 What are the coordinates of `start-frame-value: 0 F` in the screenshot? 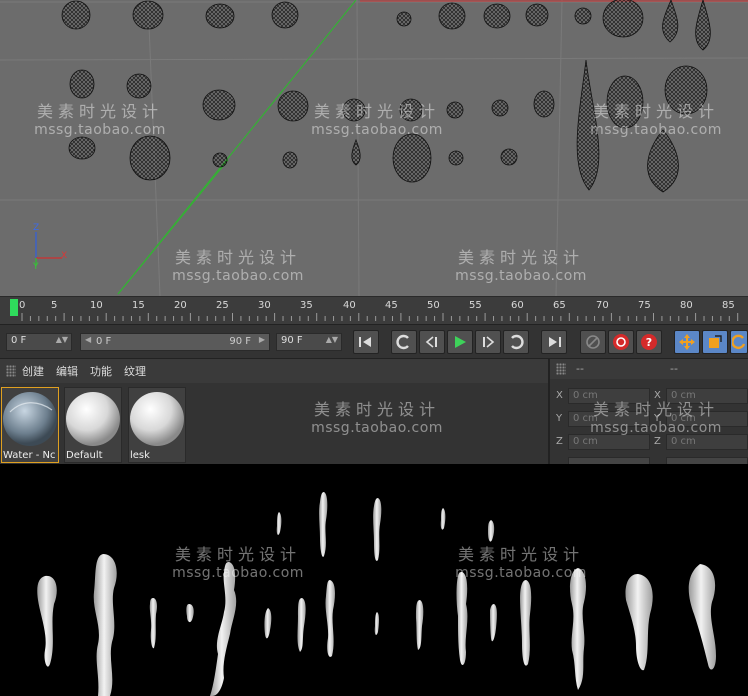 It's located at (19, 340).